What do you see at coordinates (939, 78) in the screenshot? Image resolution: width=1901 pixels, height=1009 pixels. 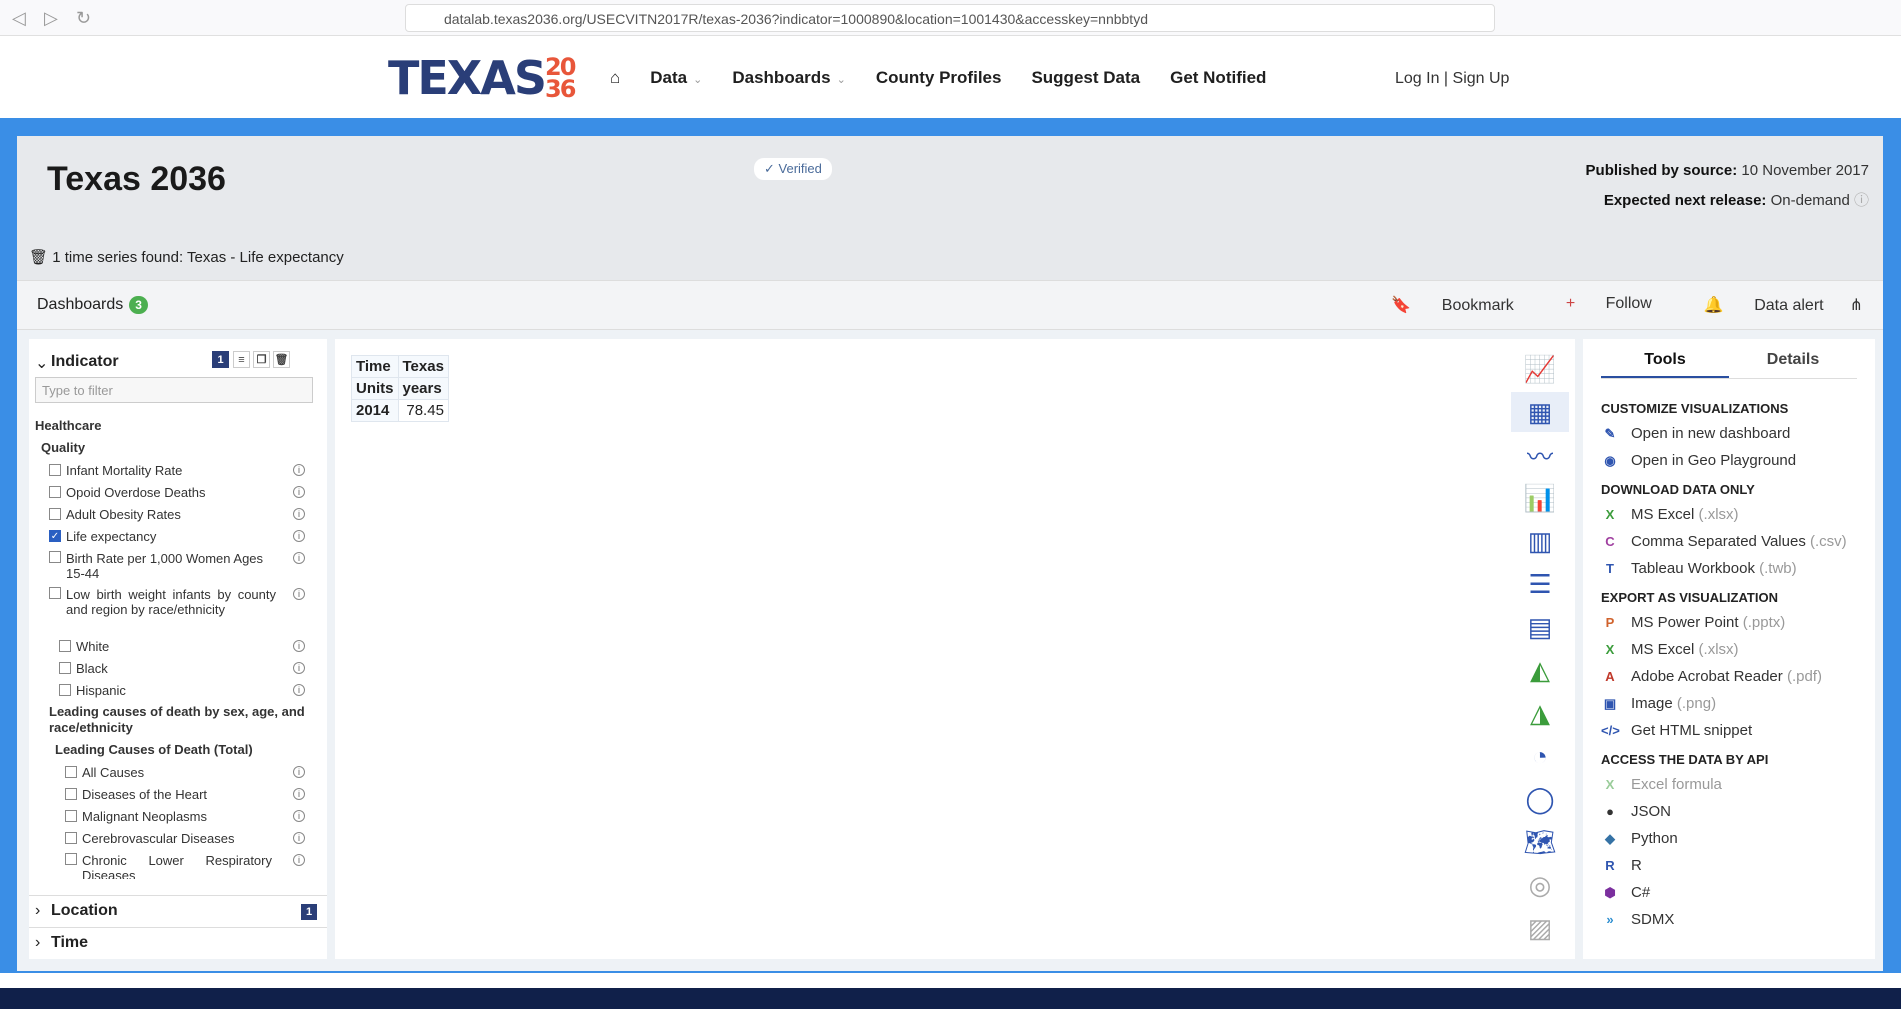 I see `nav-county-profiles: County Profiles` at bounding box center [939, 78].